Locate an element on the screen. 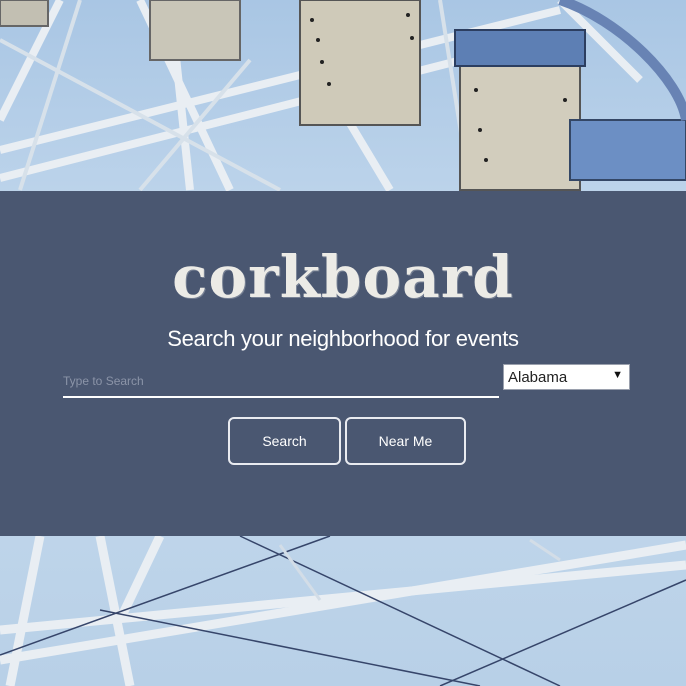  search-input is located at coordinates (281, 382).